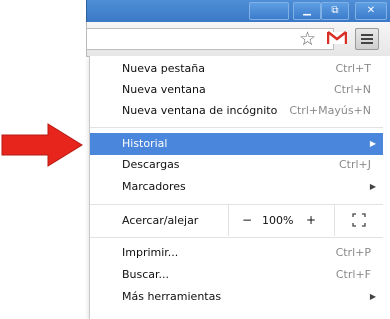  What do you see at coordinates (354, 164) in the screenshot?
I see `menu-item-shortcut: Ctrl+J` at bounding box center [354, 164].